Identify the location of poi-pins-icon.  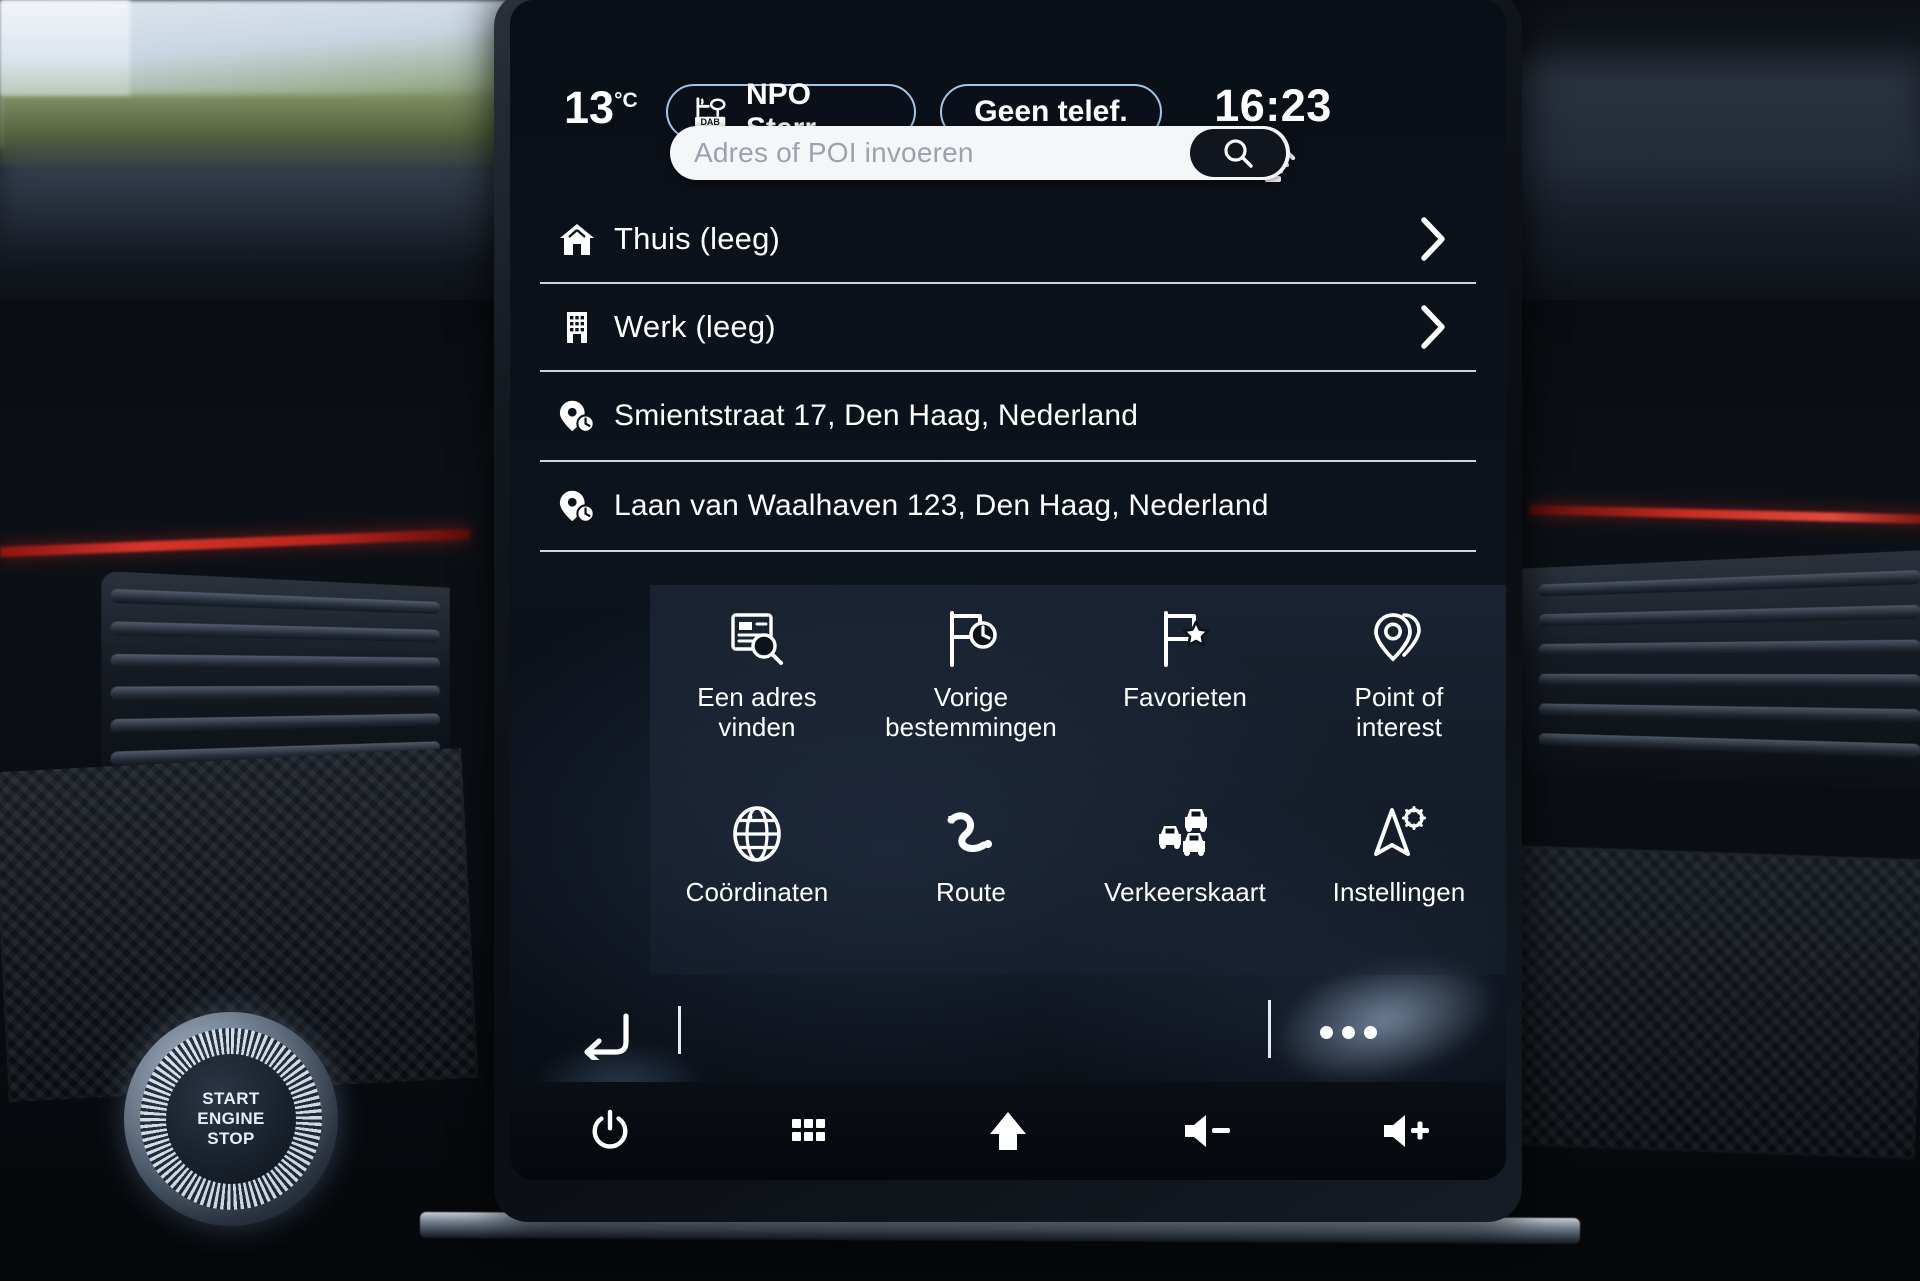
(1399, 639).